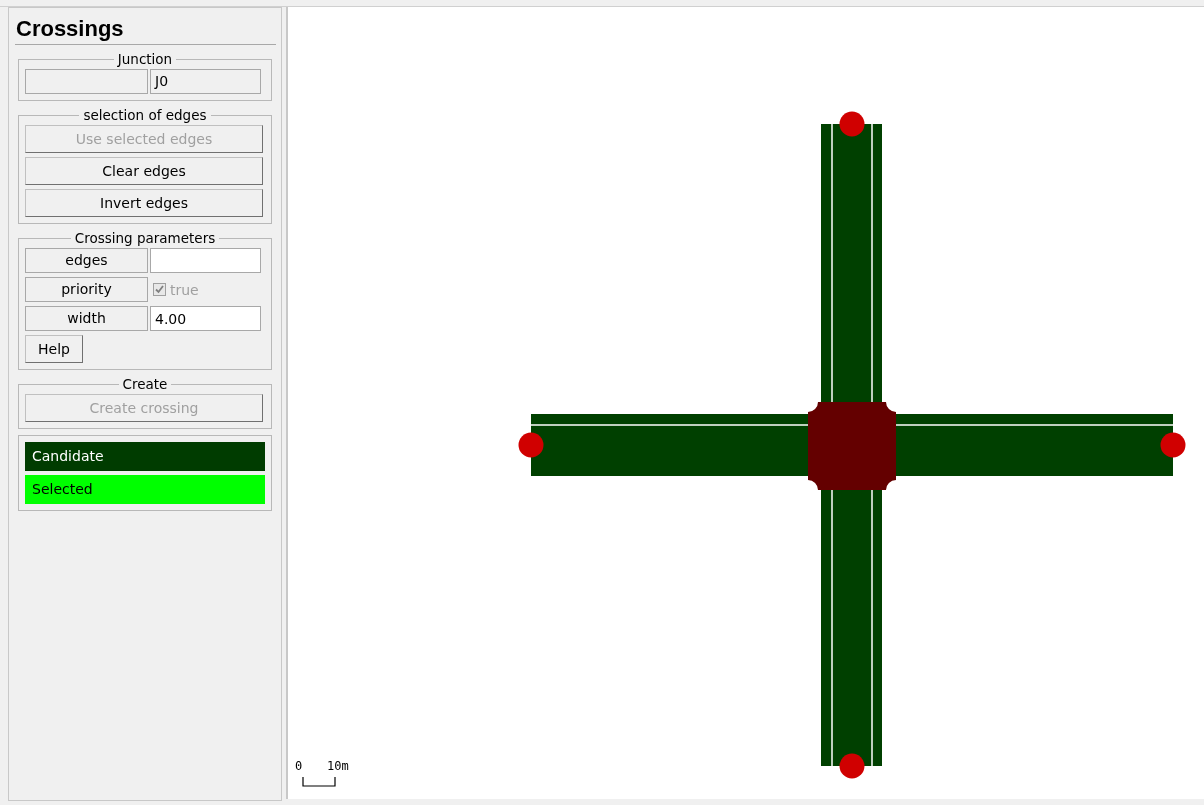 The height and width of the screenshot is (805, 1204). I want to click on legend-item: Candidate, so click(145, 456).